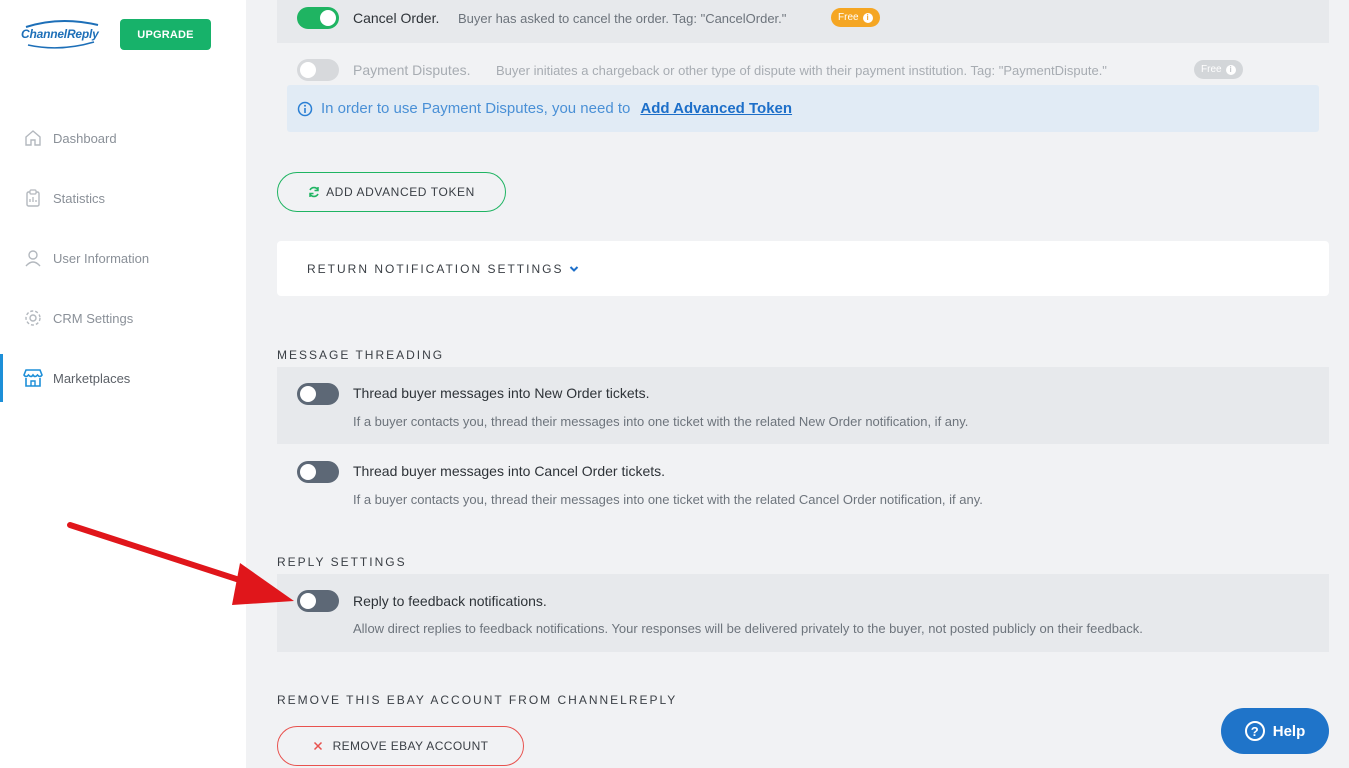 The height and width of the screenshot is (768, 1349). I want to click on question-icon: ?, so click(1254, 731).